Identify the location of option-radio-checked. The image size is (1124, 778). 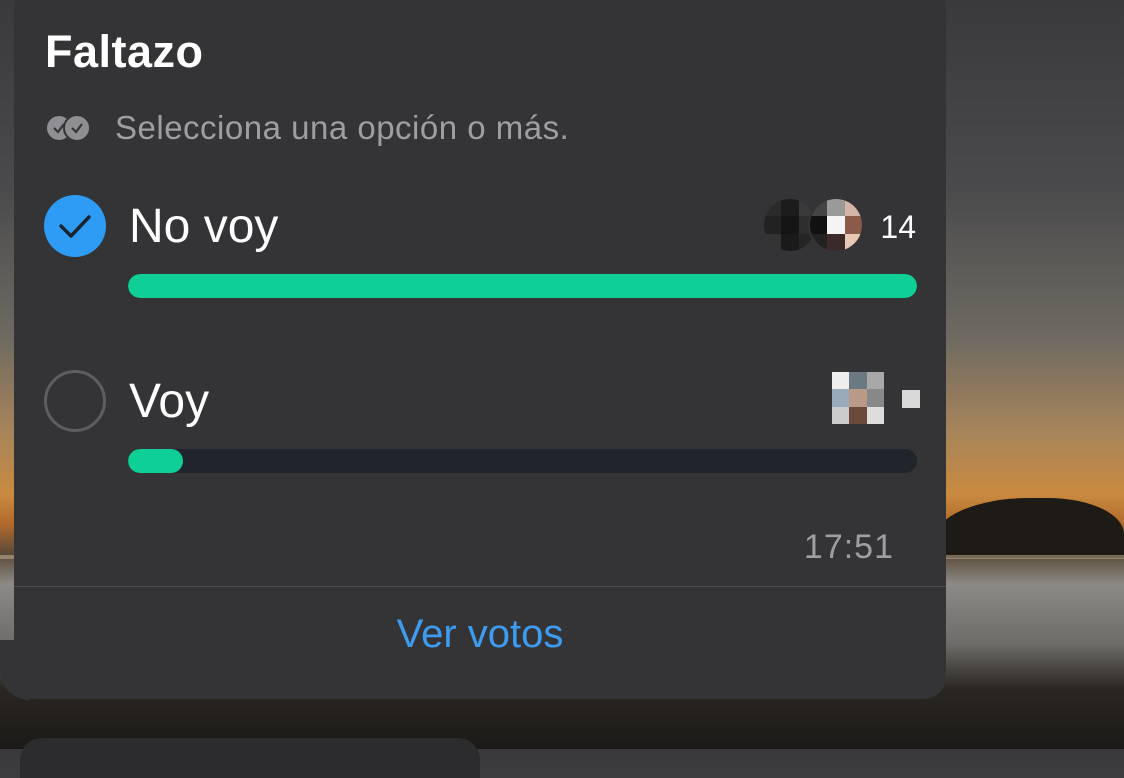
(75, 226).